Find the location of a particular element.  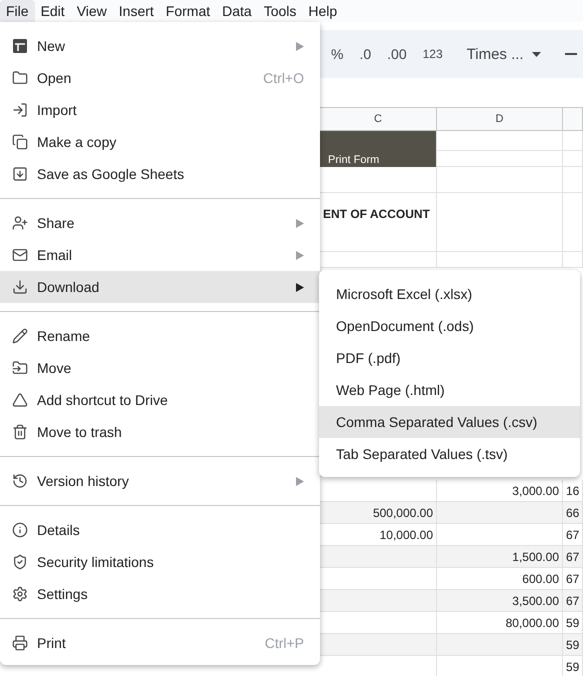

menu-bar-item: File is located at coordinates (17, 11).